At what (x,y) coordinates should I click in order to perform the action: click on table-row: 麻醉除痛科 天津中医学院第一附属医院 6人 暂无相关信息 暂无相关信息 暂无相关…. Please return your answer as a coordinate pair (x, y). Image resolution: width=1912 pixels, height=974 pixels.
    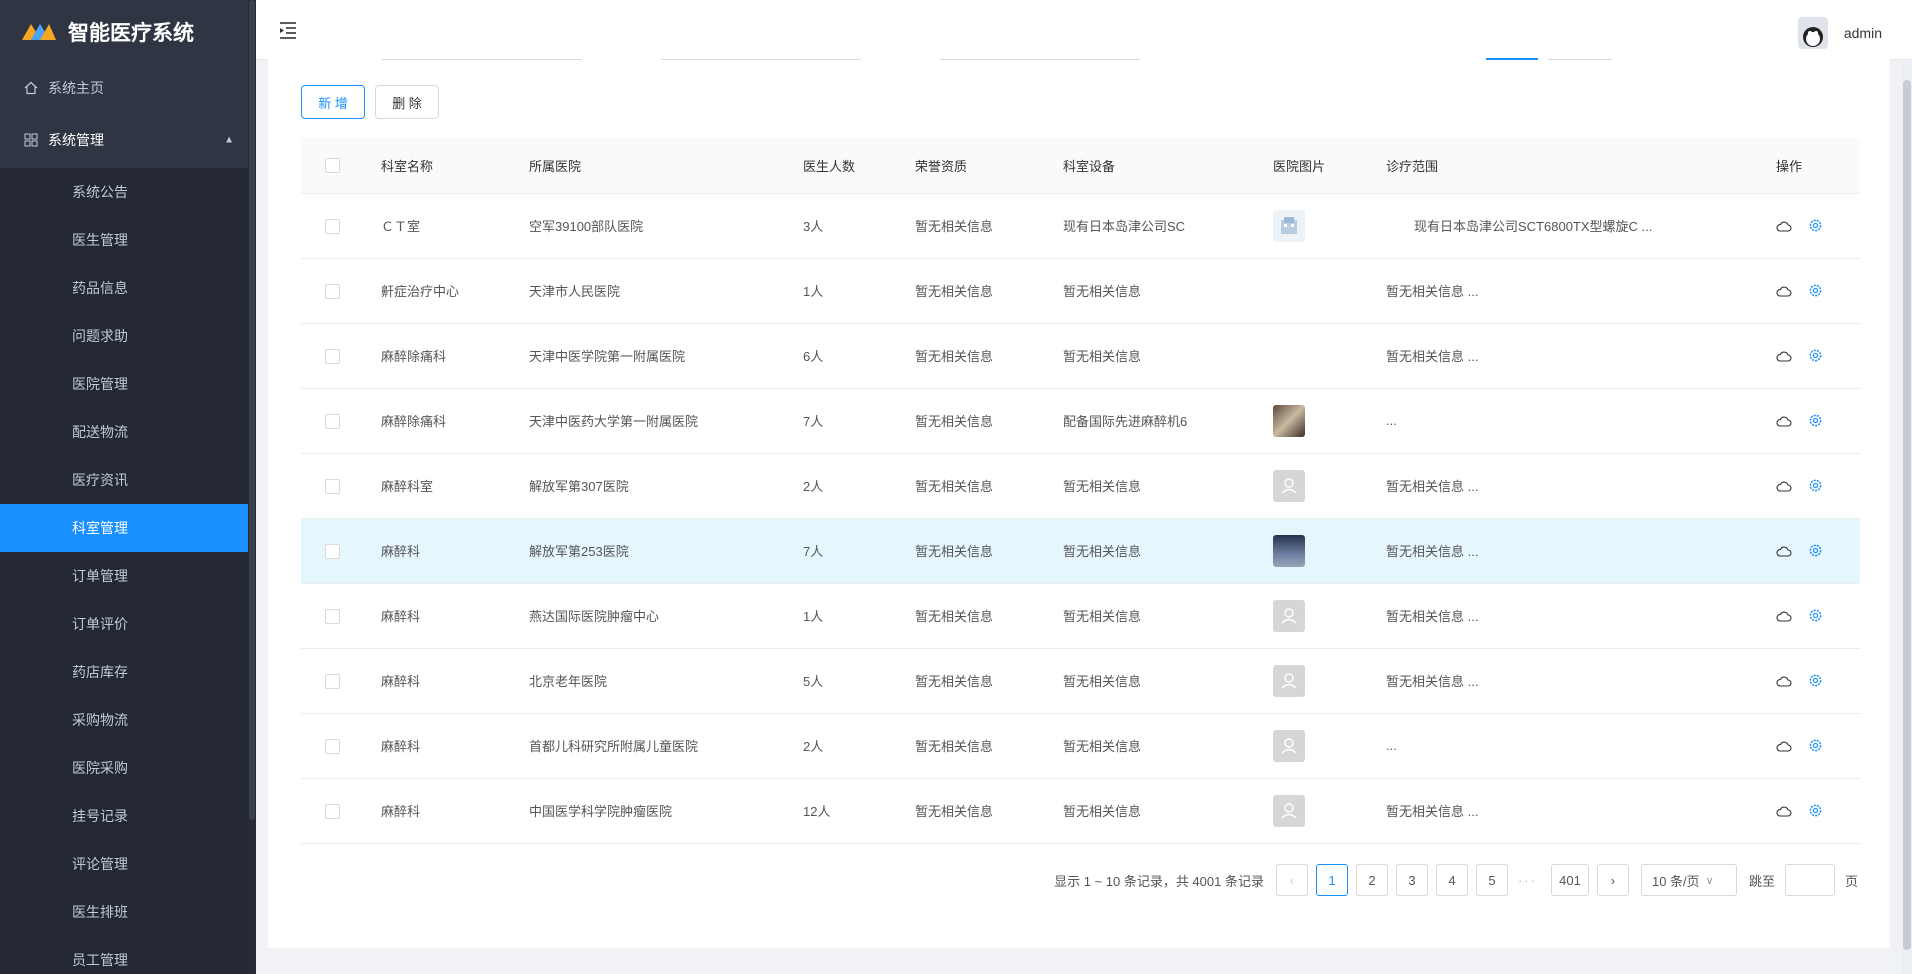
    Looking at the image, I should click on (1080, 356).